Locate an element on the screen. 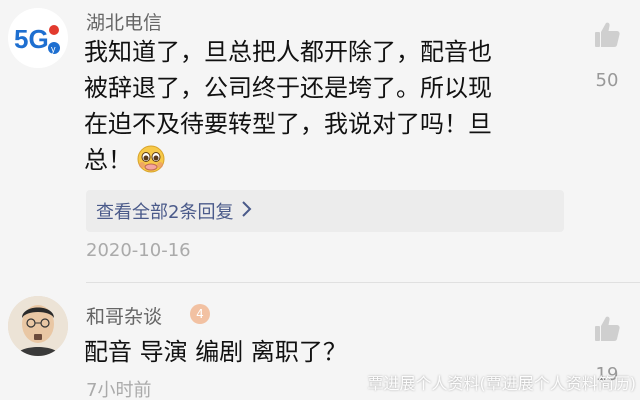 This screenshot has width=640, height=400. svg-text: y is located at coordinates (53, 49).